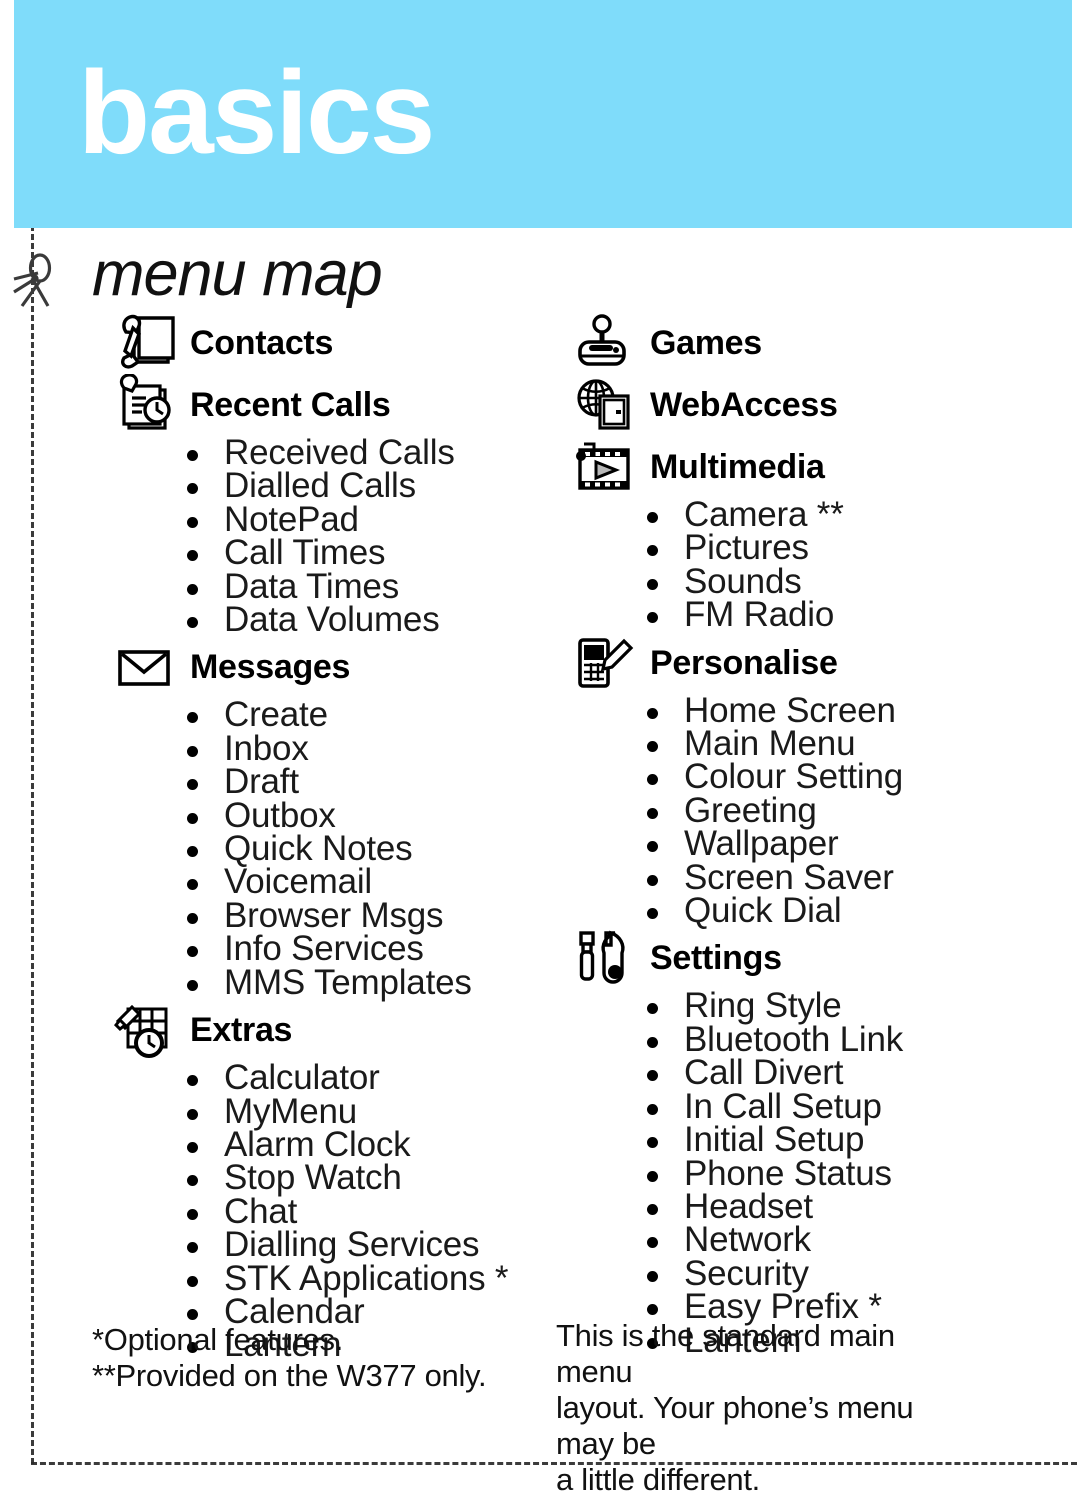 Image resolution: width=1080 pixels, height=1510 pixels. I want to click on menu-item: FM Radio, so click(839, 614).